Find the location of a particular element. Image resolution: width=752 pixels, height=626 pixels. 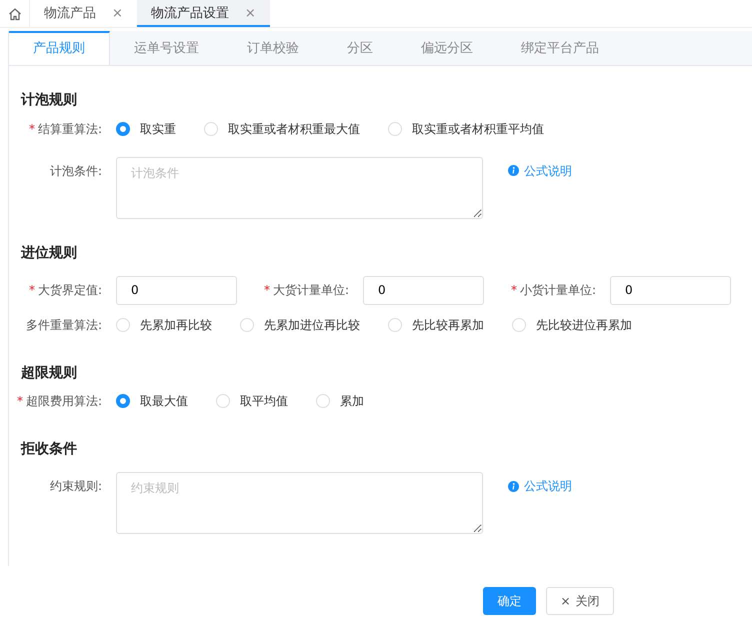

radio-option: 先累加再比较 is located at coordinates (164, 324).